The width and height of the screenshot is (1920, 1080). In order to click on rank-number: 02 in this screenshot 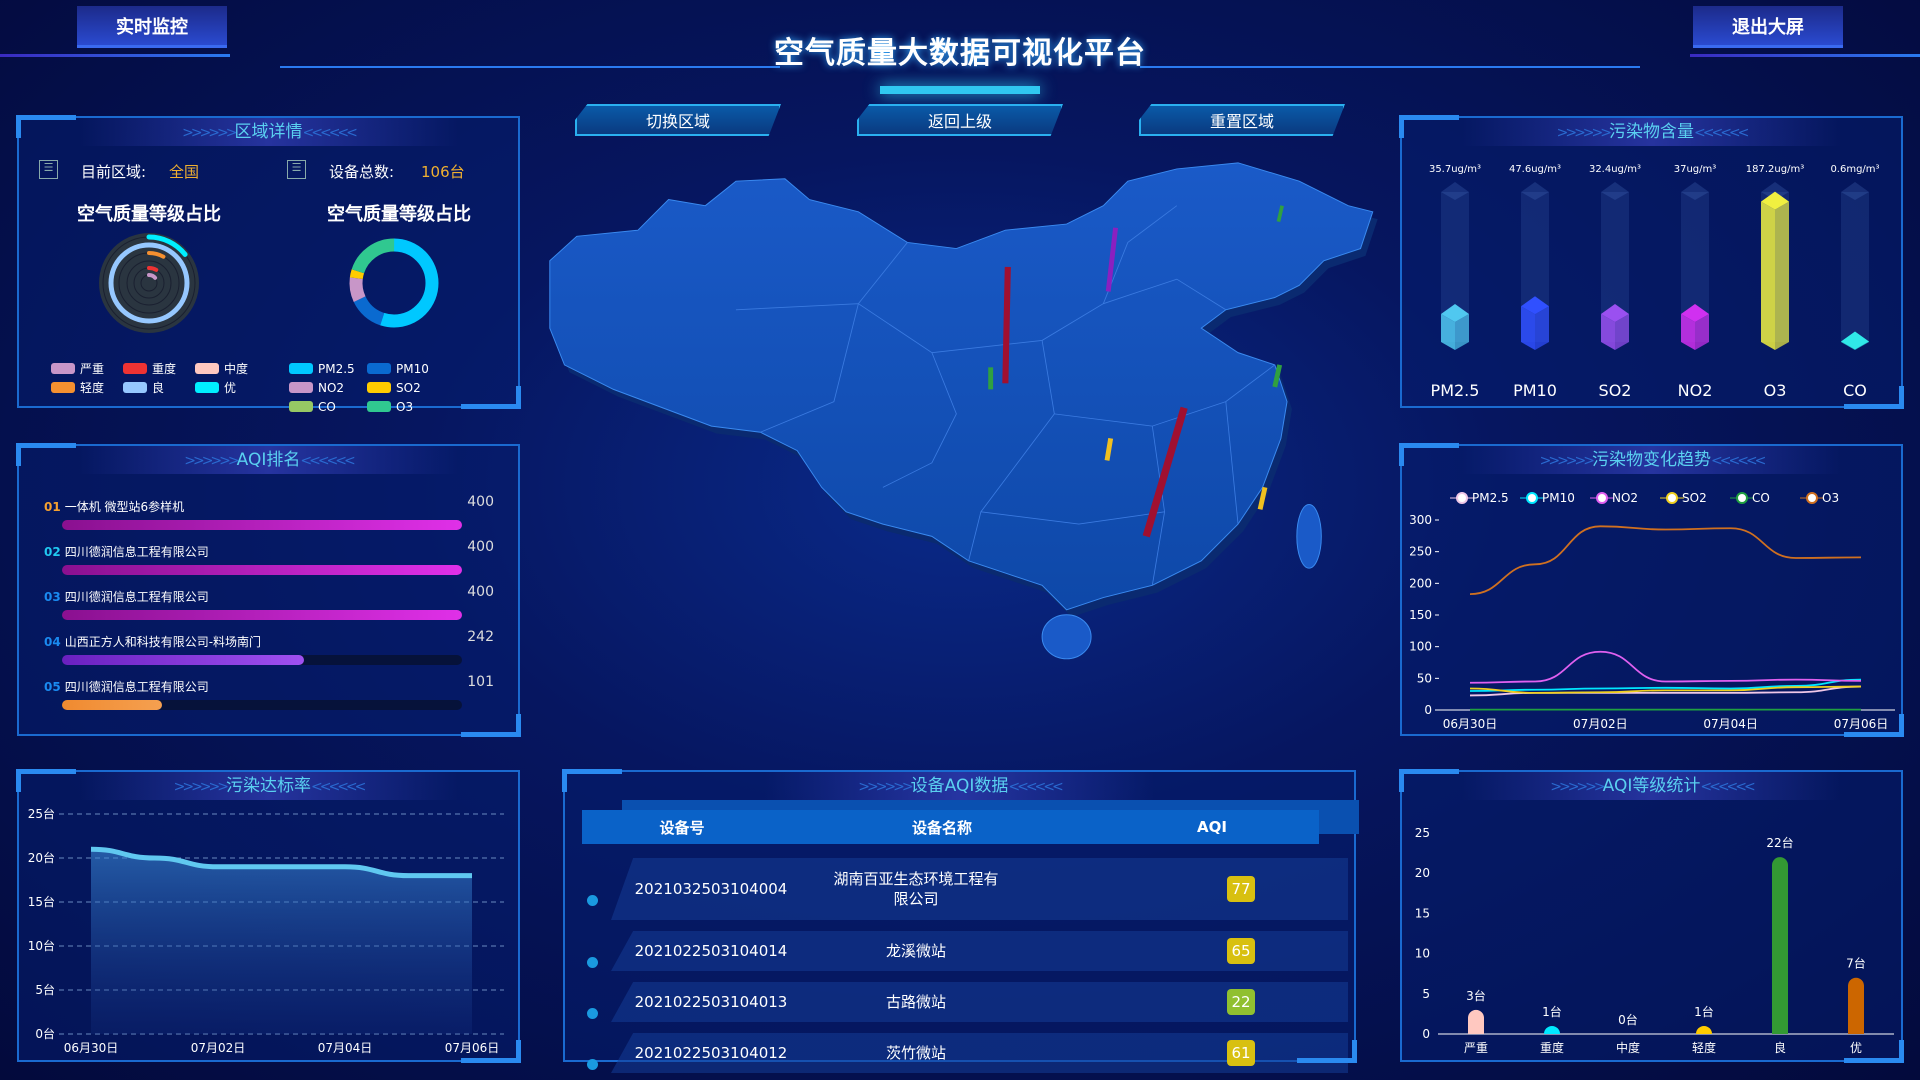, I will do `click(52, 552)`.